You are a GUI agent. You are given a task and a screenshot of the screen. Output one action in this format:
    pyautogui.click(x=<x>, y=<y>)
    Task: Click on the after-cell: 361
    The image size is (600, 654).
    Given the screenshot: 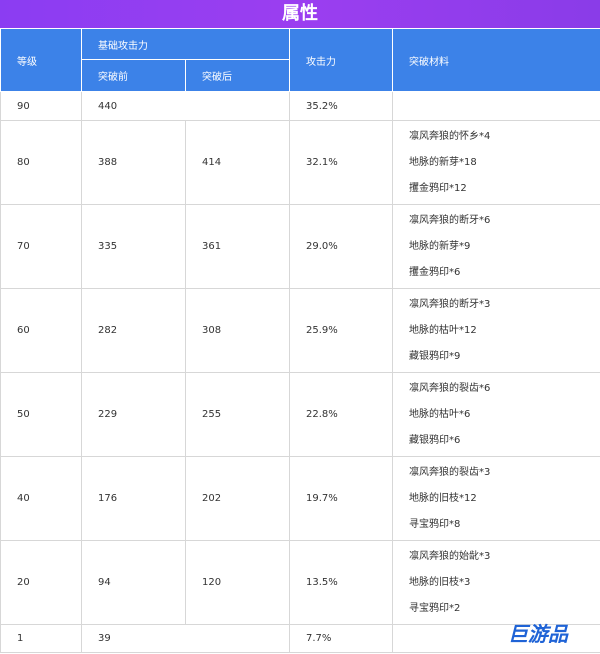 What is the action you would take?
    pyautogui.click(x=237, y=246)
    